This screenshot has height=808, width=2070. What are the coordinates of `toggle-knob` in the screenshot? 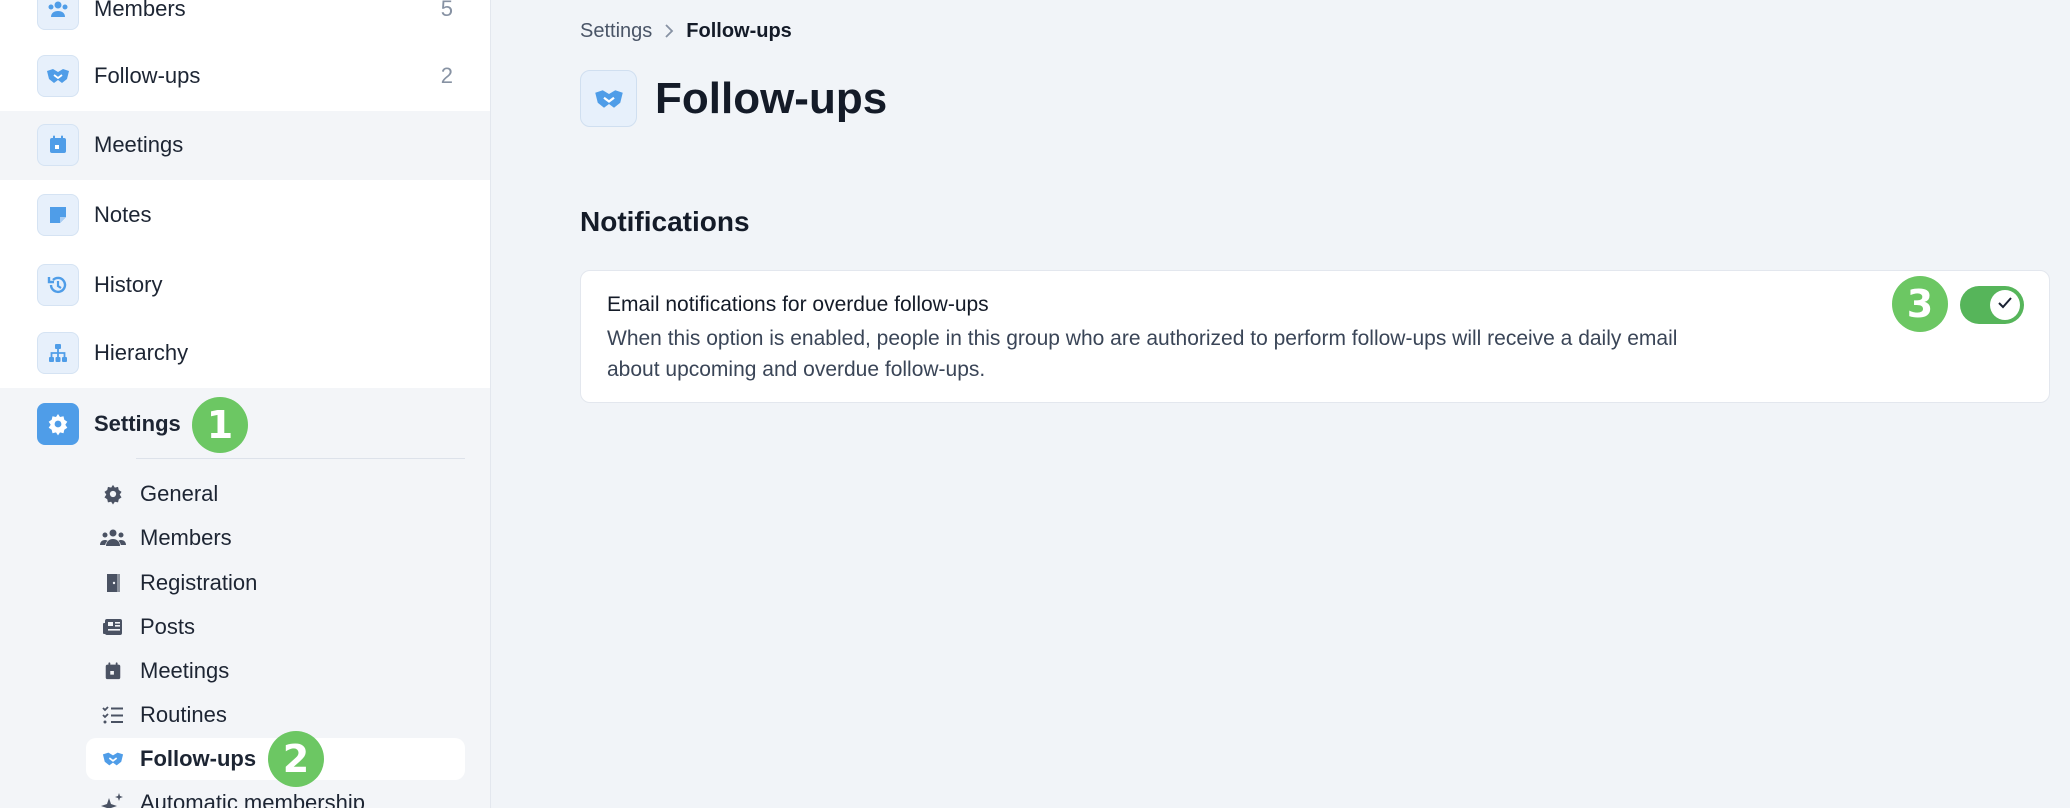 It's located at (2005, 305).